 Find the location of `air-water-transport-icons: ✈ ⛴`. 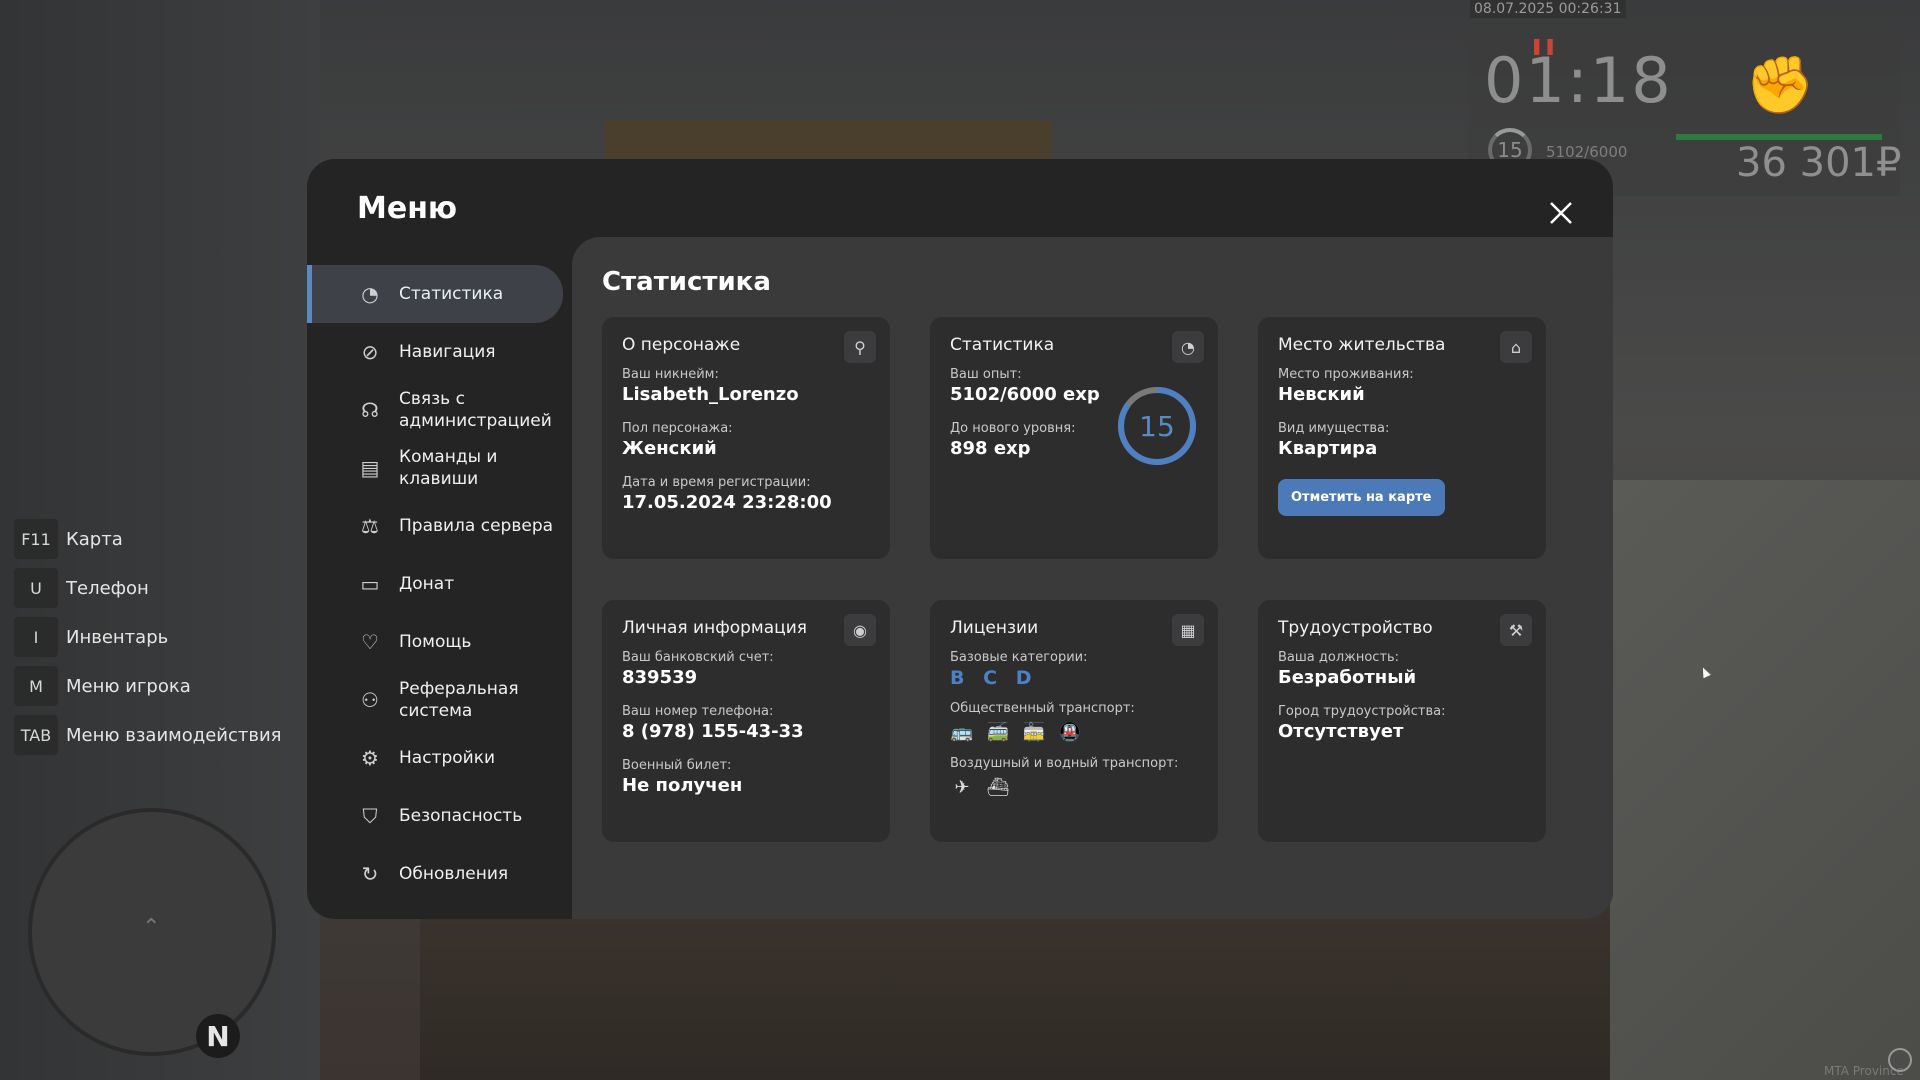

air-water-transport-icons: ✈ ⛴ is located at coordinates (1074, 787).